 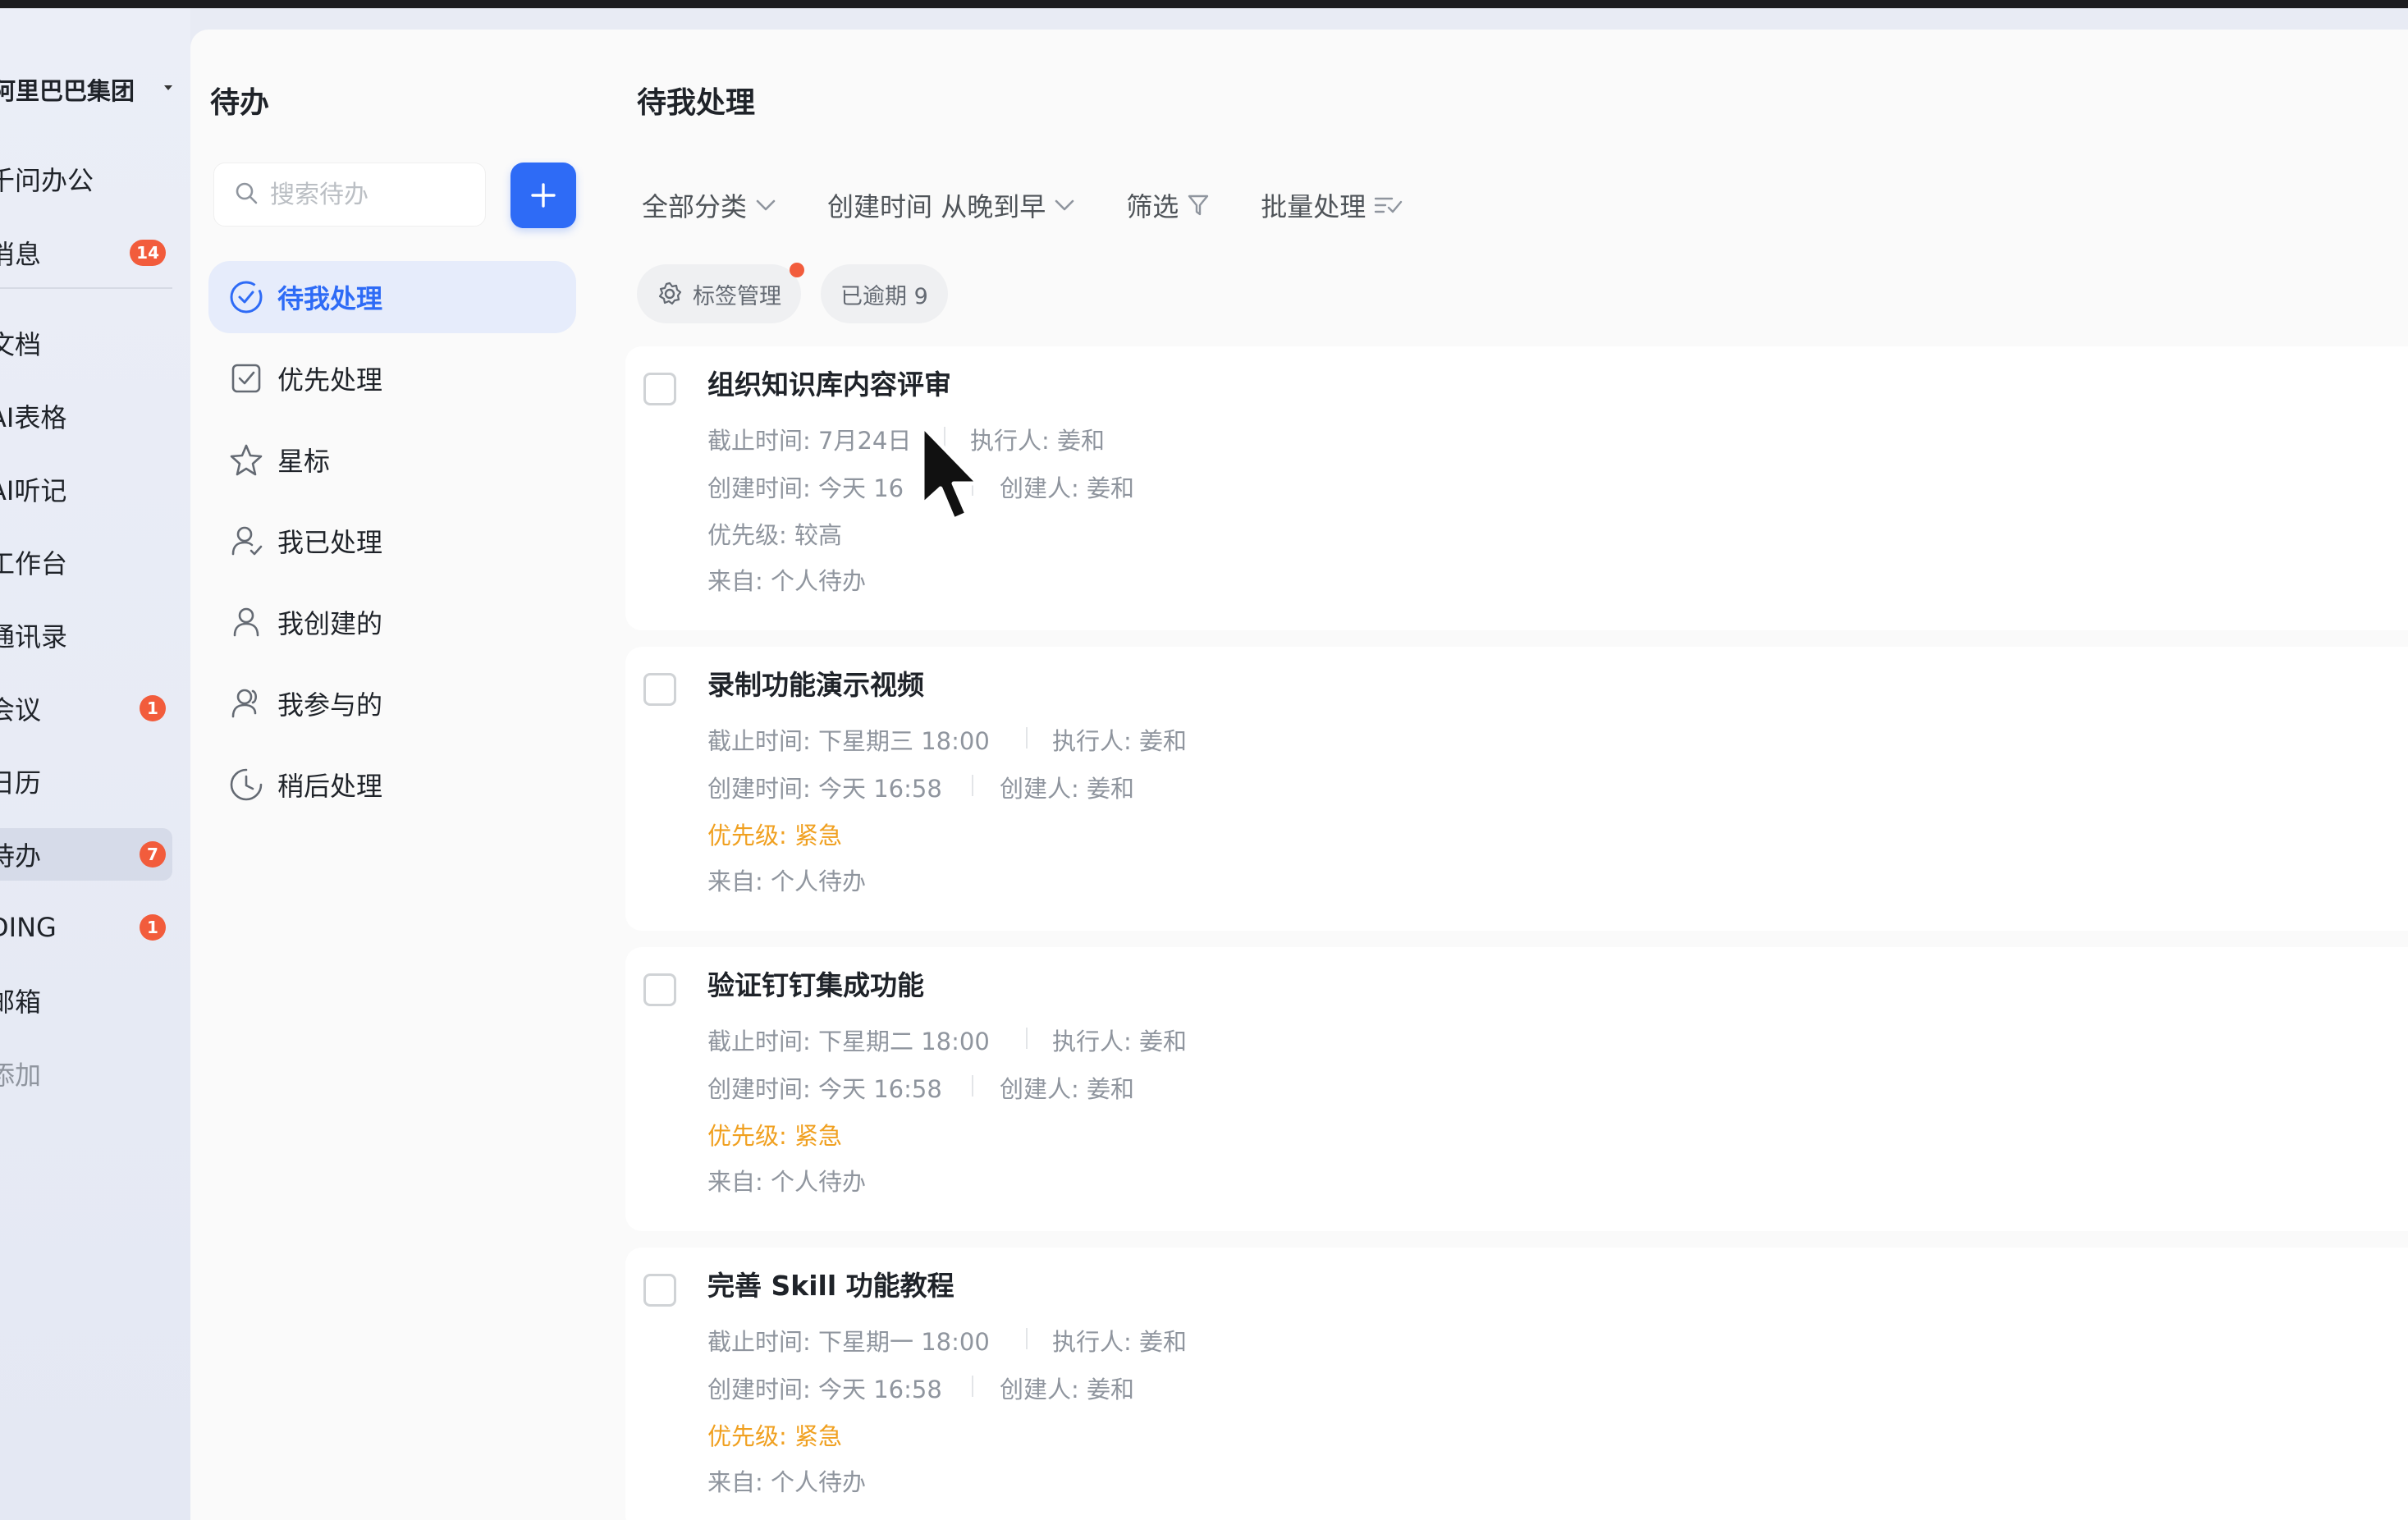 What do you see at coordinates (392, 378) in the screenshot?
I see `menu-item-priority: 优先处理` at bounding box center [392, 378].